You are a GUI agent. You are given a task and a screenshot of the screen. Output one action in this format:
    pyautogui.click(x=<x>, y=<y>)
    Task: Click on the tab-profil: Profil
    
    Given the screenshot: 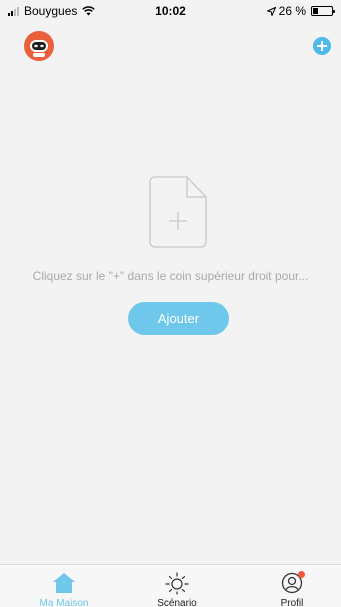 What is the action you would take?
    pyautogui.click(x=292, y=586)
    